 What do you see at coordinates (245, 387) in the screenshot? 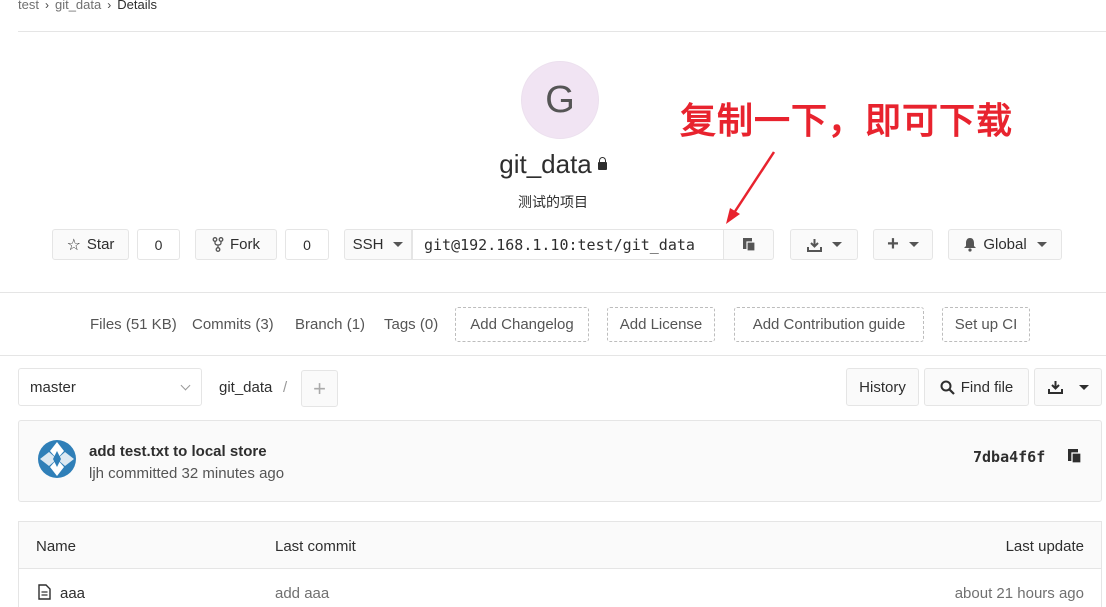
I see `repo-path-root: git_data` at bounding box center [245, 387].